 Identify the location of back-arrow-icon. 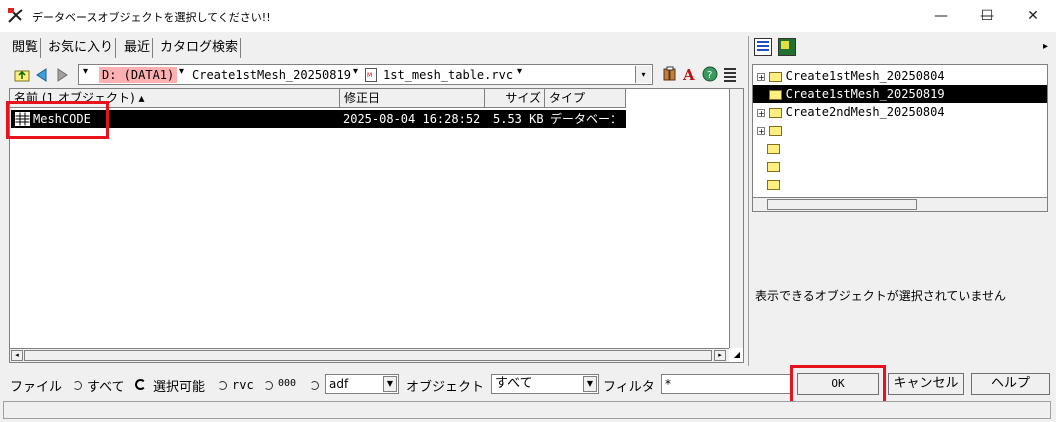
(42, 75).